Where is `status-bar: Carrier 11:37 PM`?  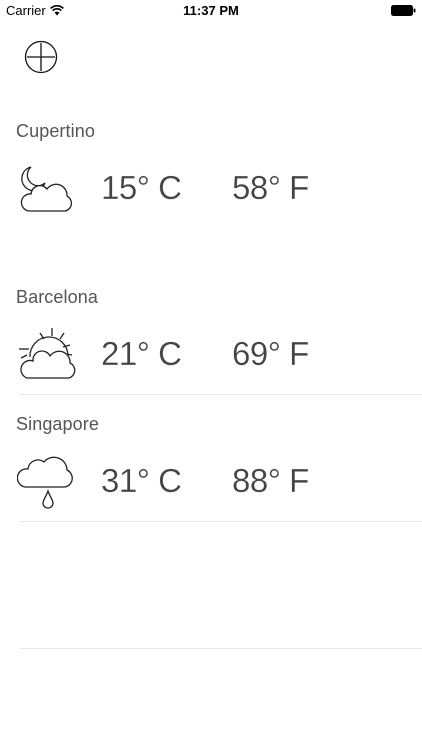 status-bar: Carrier 11:37 PM is located at coordinates (211, 11).